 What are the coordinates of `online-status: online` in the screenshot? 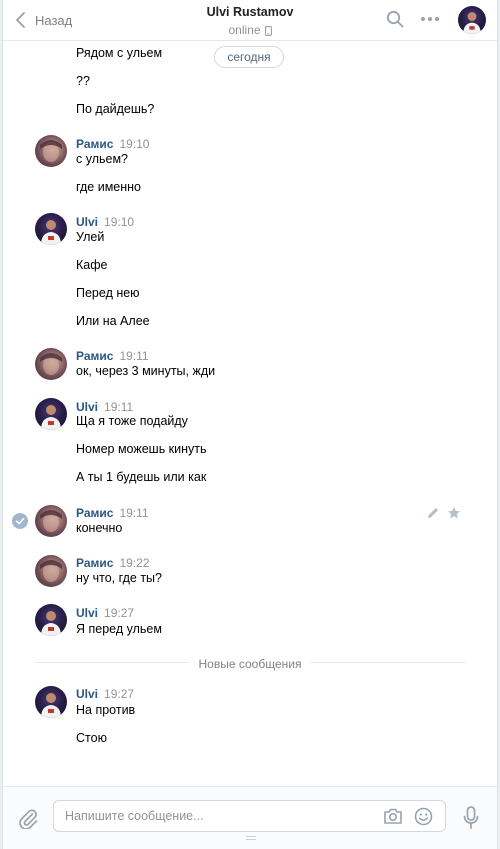 It's located at (250, 30).